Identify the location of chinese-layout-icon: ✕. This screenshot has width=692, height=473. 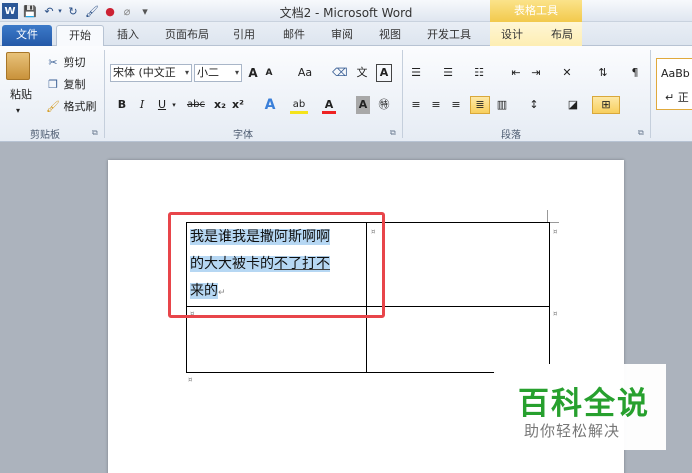
(567, 73).